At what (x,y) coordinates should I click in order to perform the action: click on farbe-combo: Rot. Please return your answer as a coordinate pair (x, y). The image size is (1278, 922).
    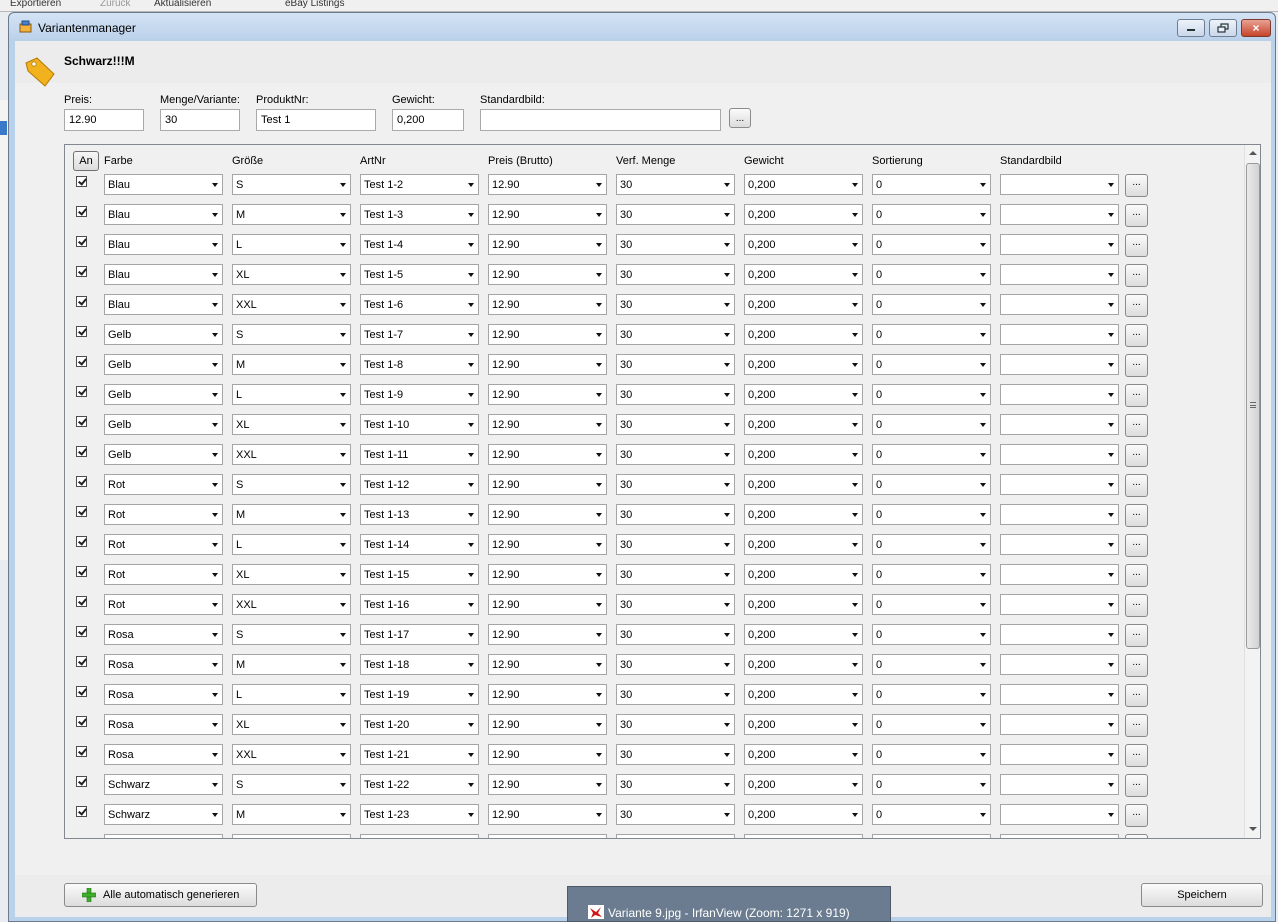
    Looking at the image, I should click on (163, 514).